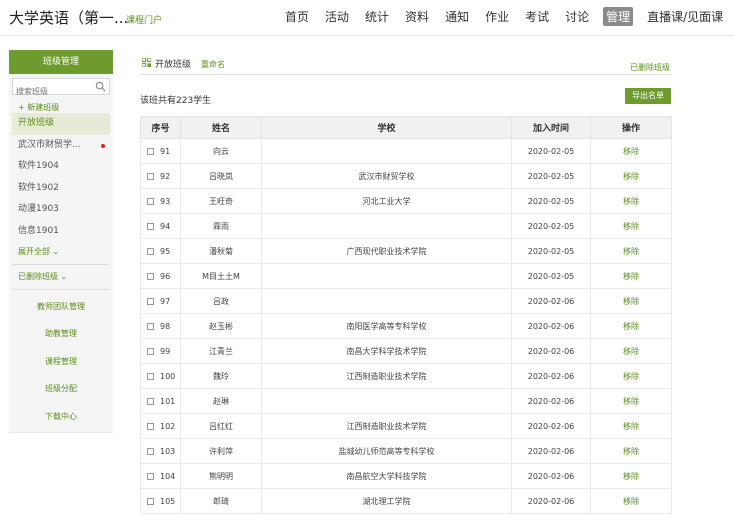  Describe the element at coordinates (221, 226) in the screenshot. I see `cell-name: 霖雨` at that location.